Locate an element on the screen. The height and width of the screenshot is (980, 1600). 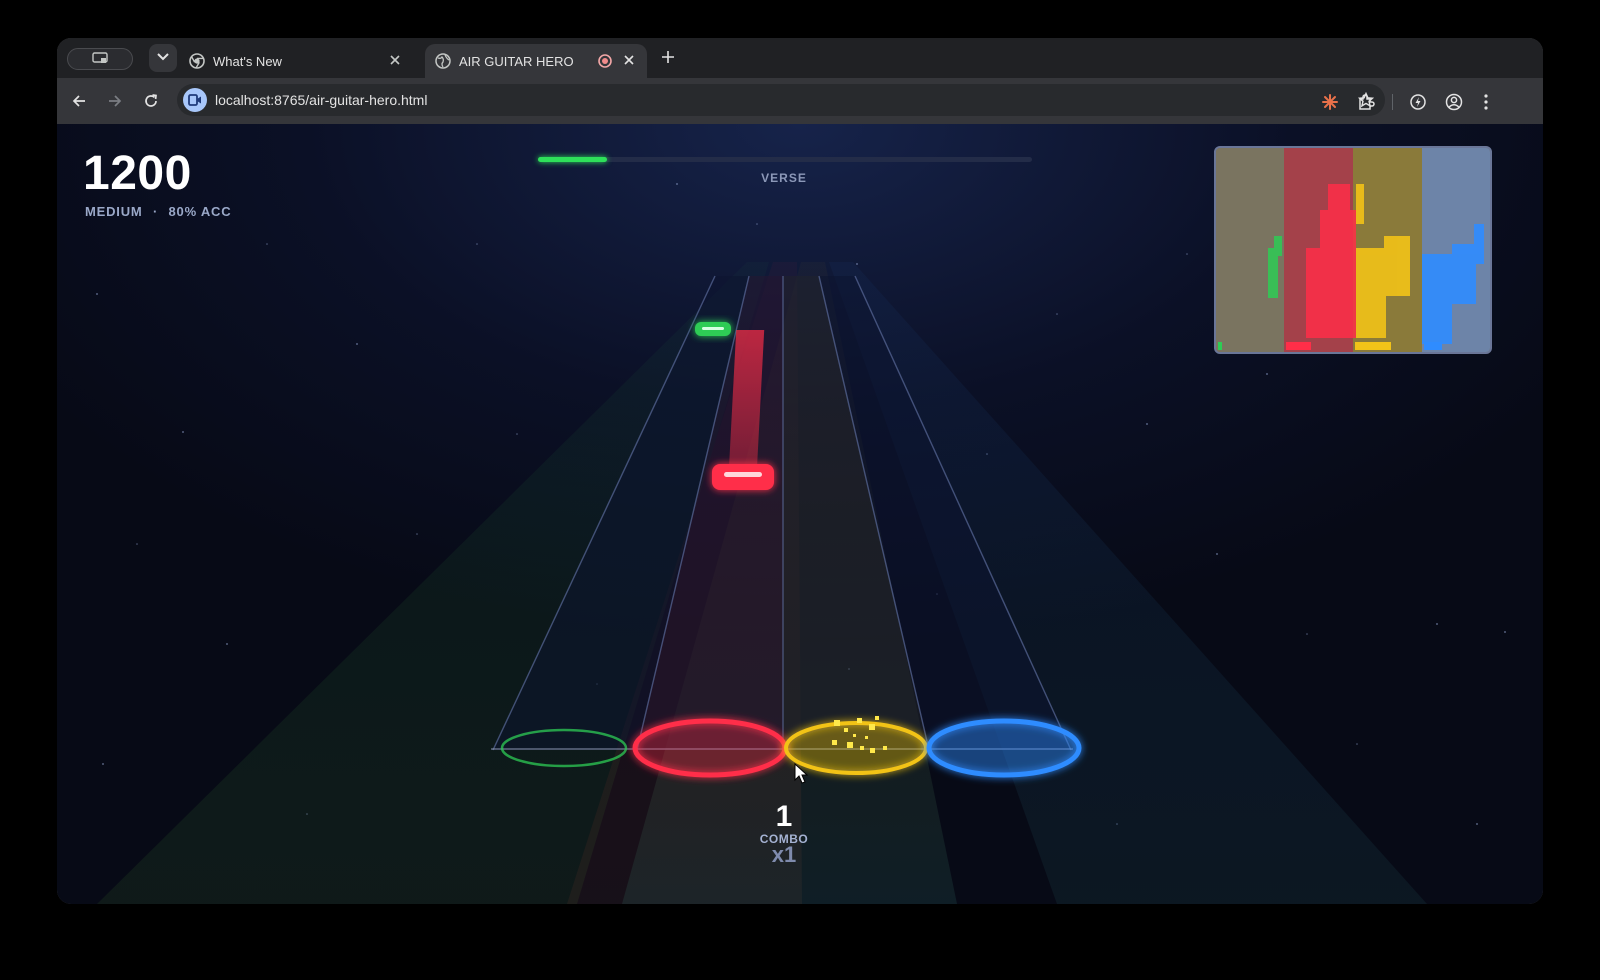
tab-air-guitar-hero: AIR GUITAR HERO is located at coordinates (536, 61).